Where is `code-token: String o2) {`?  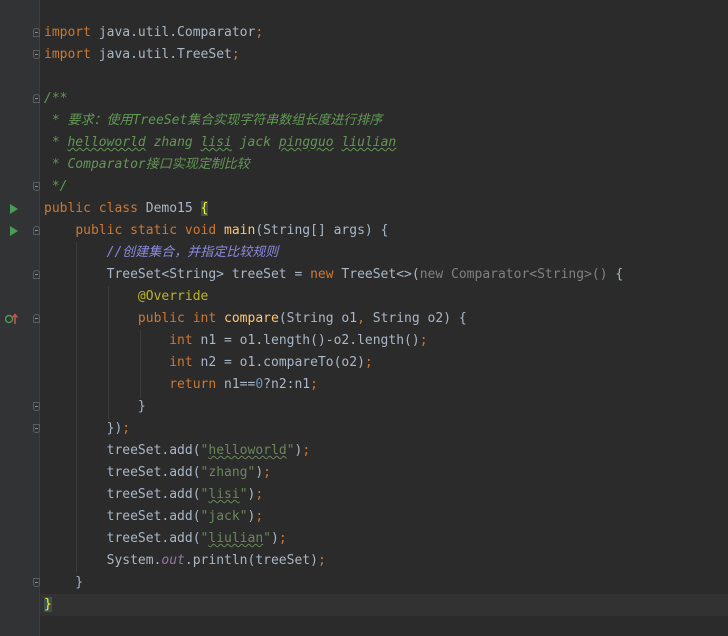 code-token: String o2) { is located at coordinates (419, 318).